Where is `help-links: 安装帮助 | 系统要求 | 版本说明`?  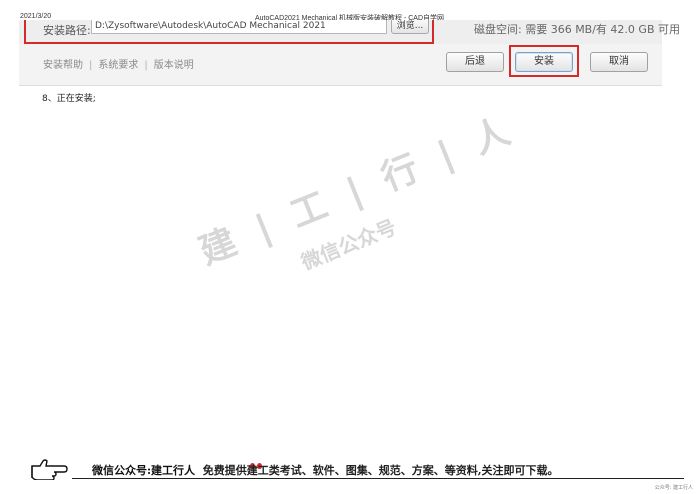 help-links: 安装帮助 | 系统要求 | 版本说明 is located at coordinates (118, 63).